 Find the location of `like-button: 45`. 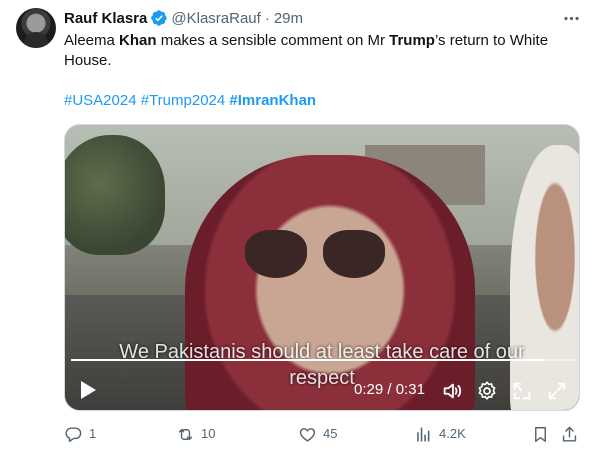

like-button: 45 is located at coordinates (317, 434).